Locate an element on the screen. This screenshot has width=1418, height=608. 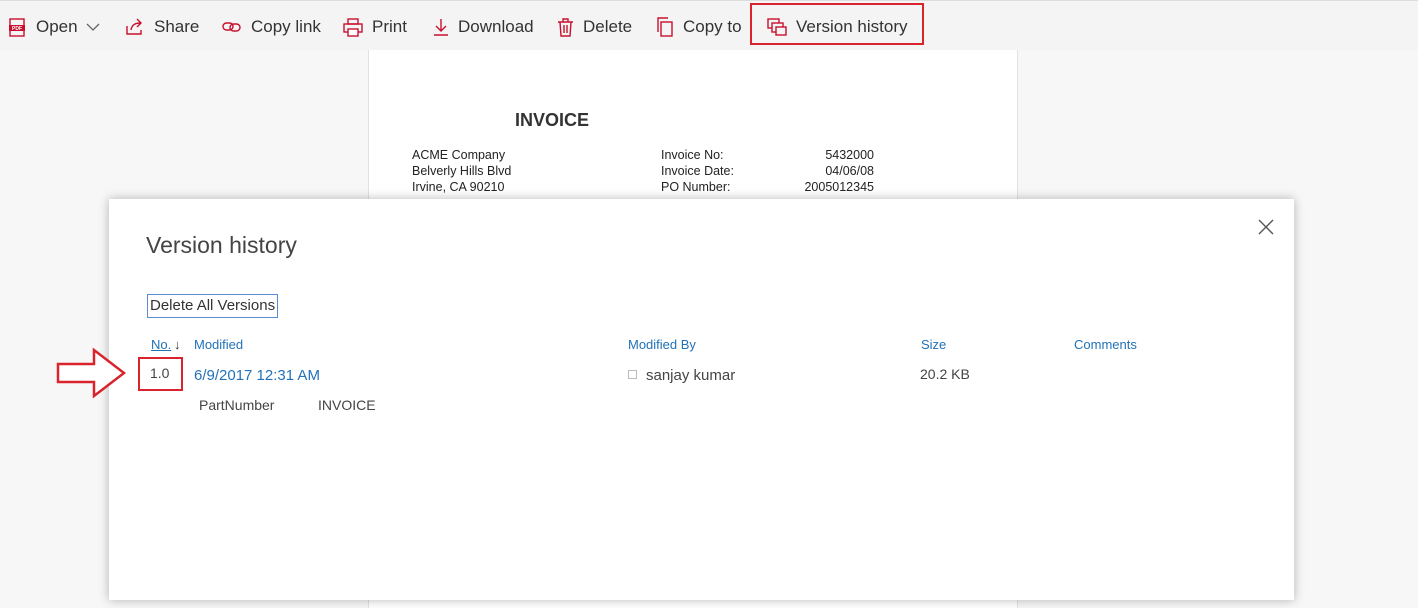
sort-down-icon: ↓ is located at coordinates (177, 344).